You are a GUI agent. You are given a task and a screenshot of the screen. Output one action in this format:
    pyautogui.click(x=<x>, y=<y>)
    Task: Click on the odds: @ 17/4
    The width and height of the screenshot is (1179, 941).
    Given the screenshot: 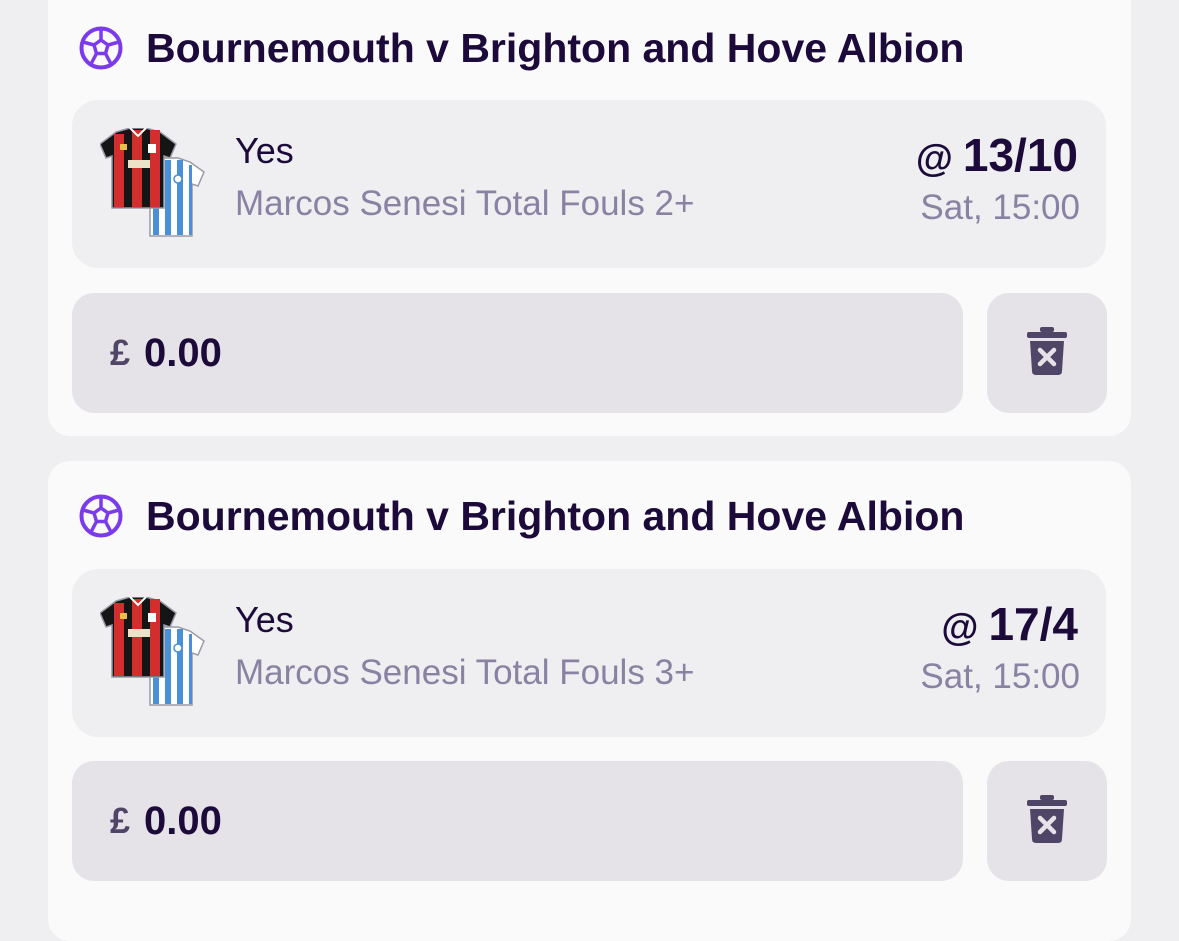 What is the action you would take?
    pyautogui.click(x=1009, y=624)
    